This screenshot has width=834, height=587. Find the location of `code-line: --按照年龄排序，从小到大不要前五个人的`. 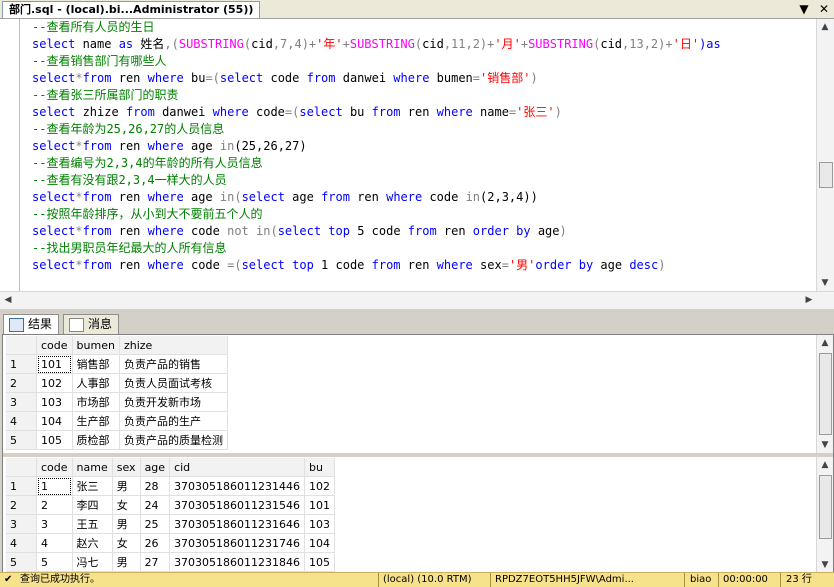

code-line: --按照年龄排序，从小到大不要前五个人的 is located at coordinates (380, 214).